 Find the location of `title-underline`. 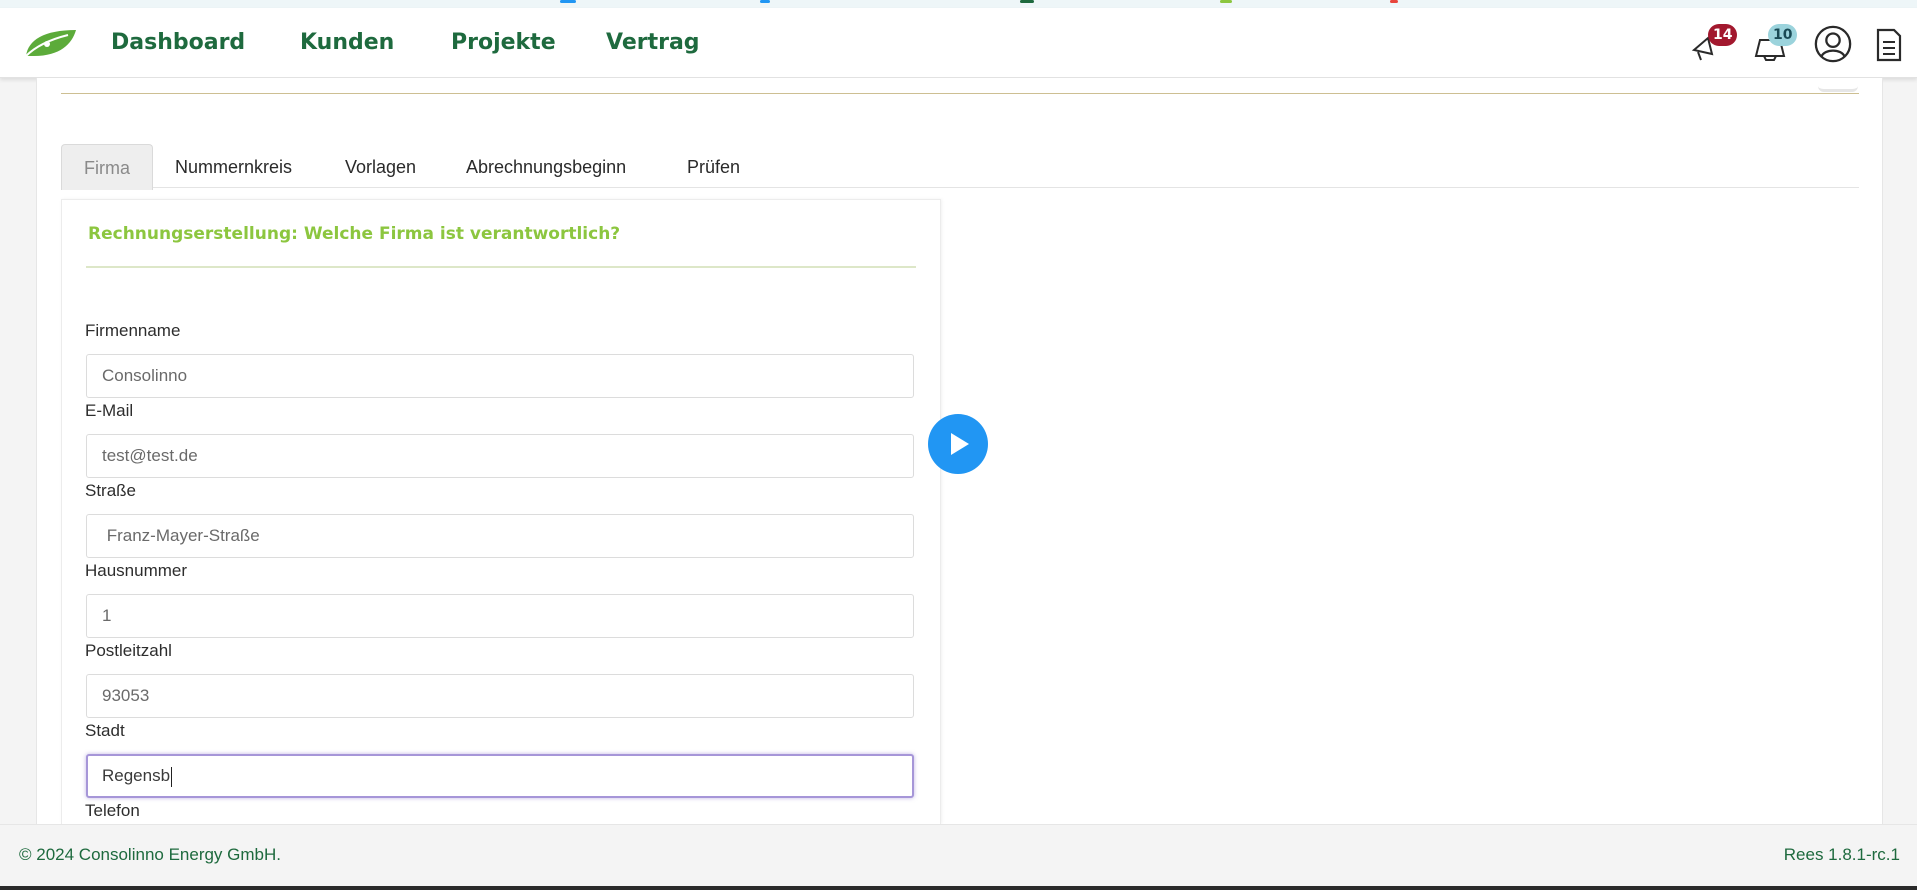

title-underline is located at coordinates (501, 267).